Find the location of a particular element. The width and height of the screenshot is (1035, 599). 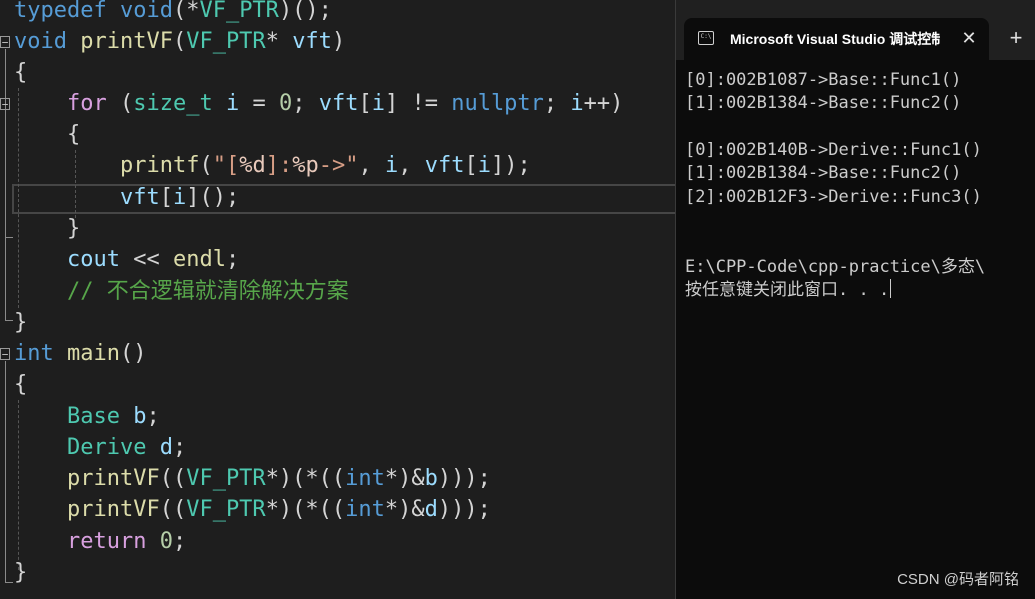

code-token: * is located at coordinates (279, 41).